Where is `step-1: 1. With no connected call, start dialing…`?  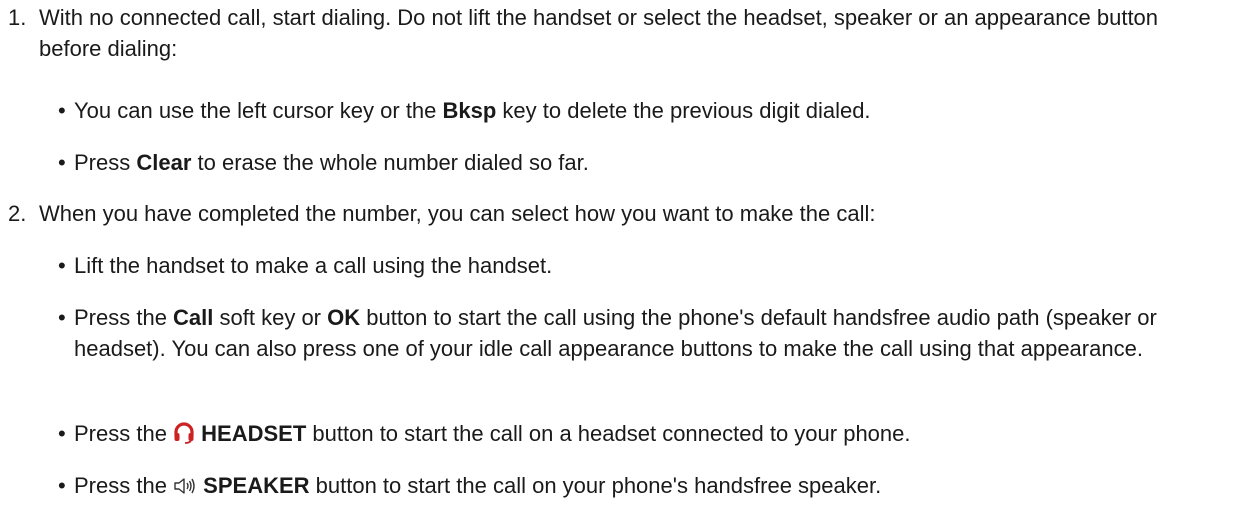
step-1: 1. With no connected call, start dialing… is located at coordinates (609, 33).